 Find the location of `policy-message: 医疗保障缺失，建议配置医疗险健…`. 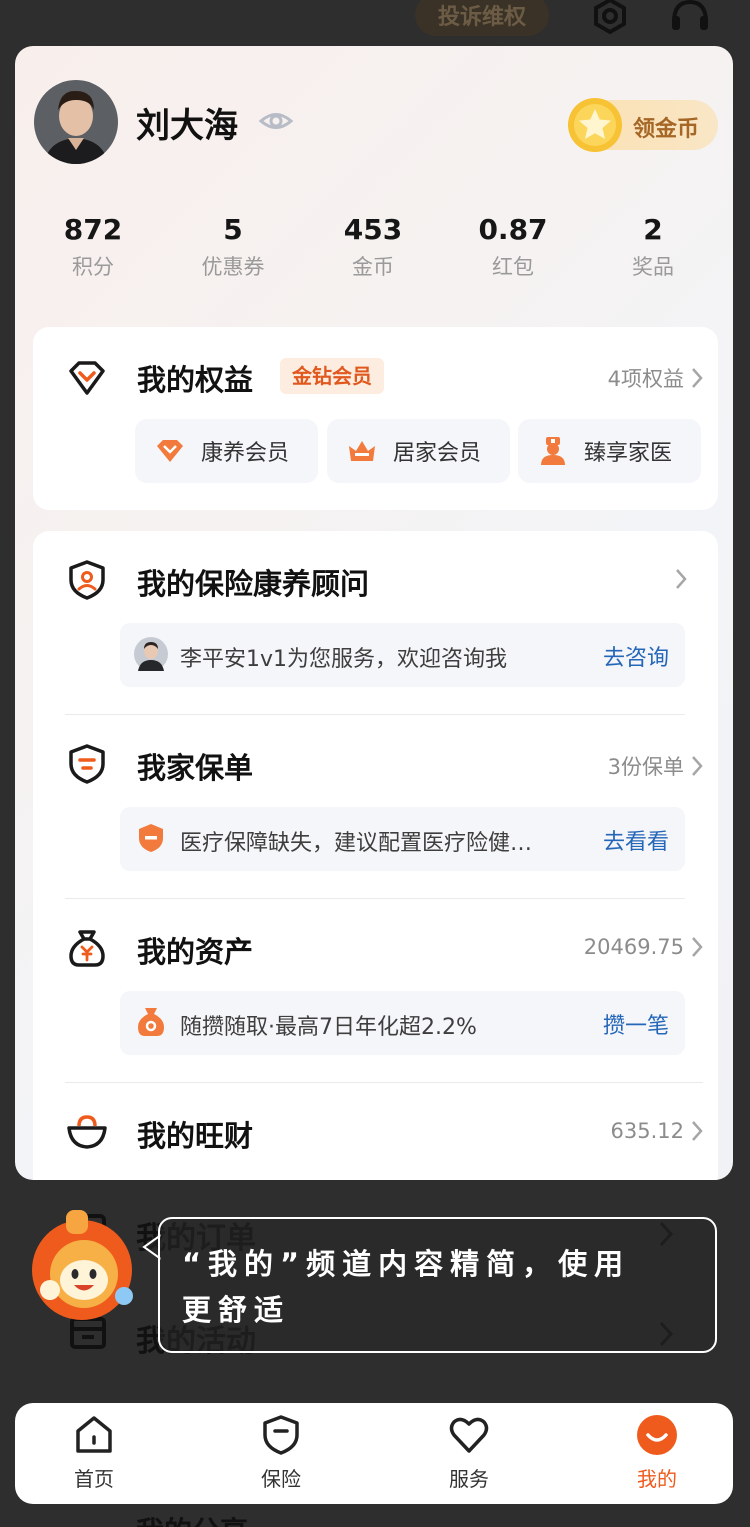

policy-message: 医疗保障缺失，建议配置医疗险健… is located at coordinates (356, 843).